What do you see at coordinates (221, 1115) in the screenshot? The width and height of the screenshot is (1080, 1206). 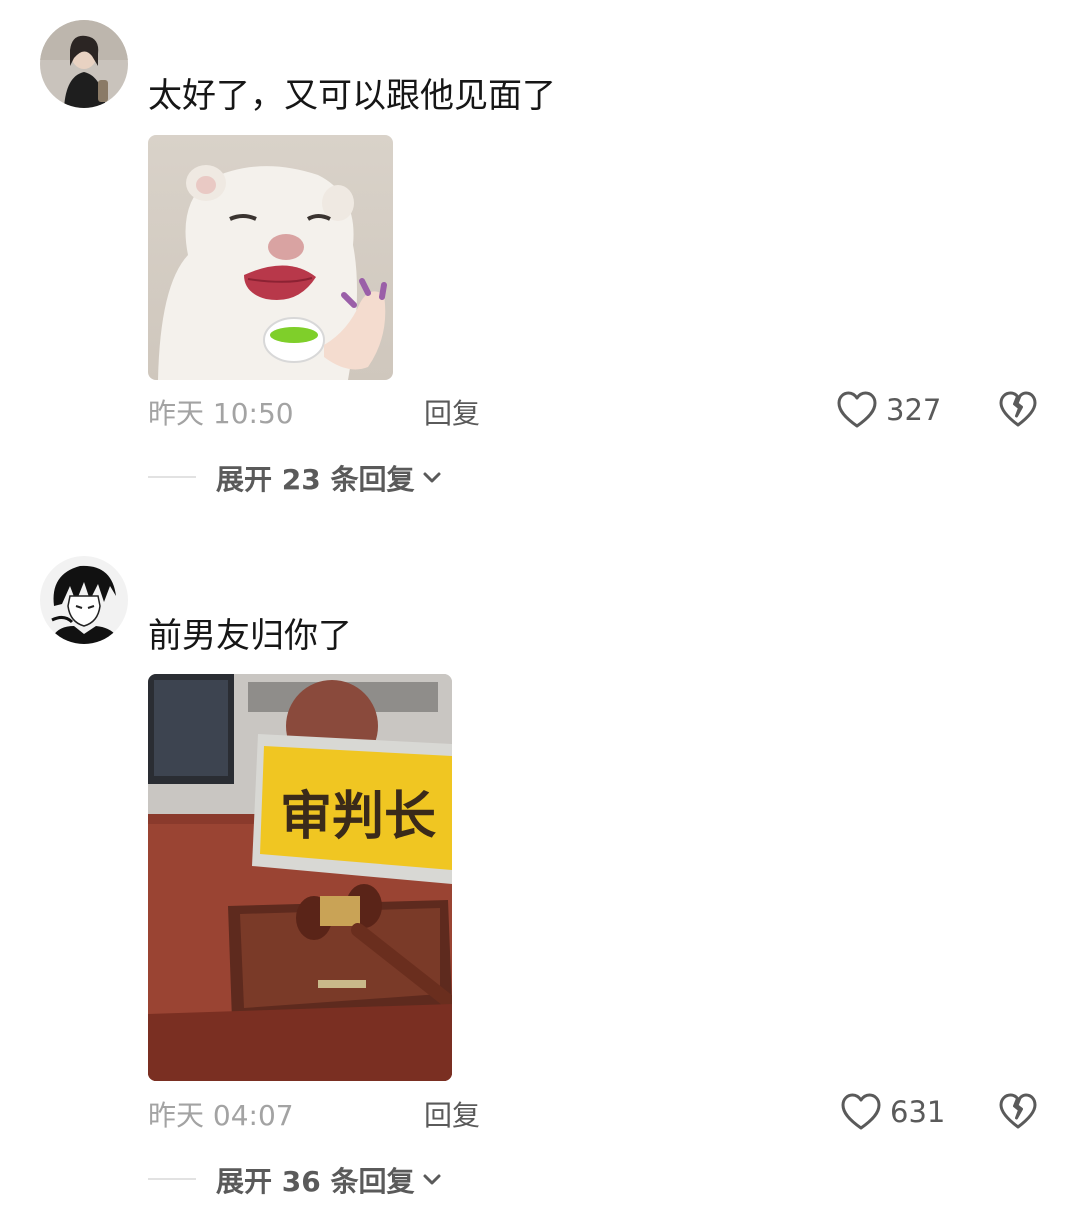 I see `comment-time: 昨天 04:07` at bounding box center [221, 1115].